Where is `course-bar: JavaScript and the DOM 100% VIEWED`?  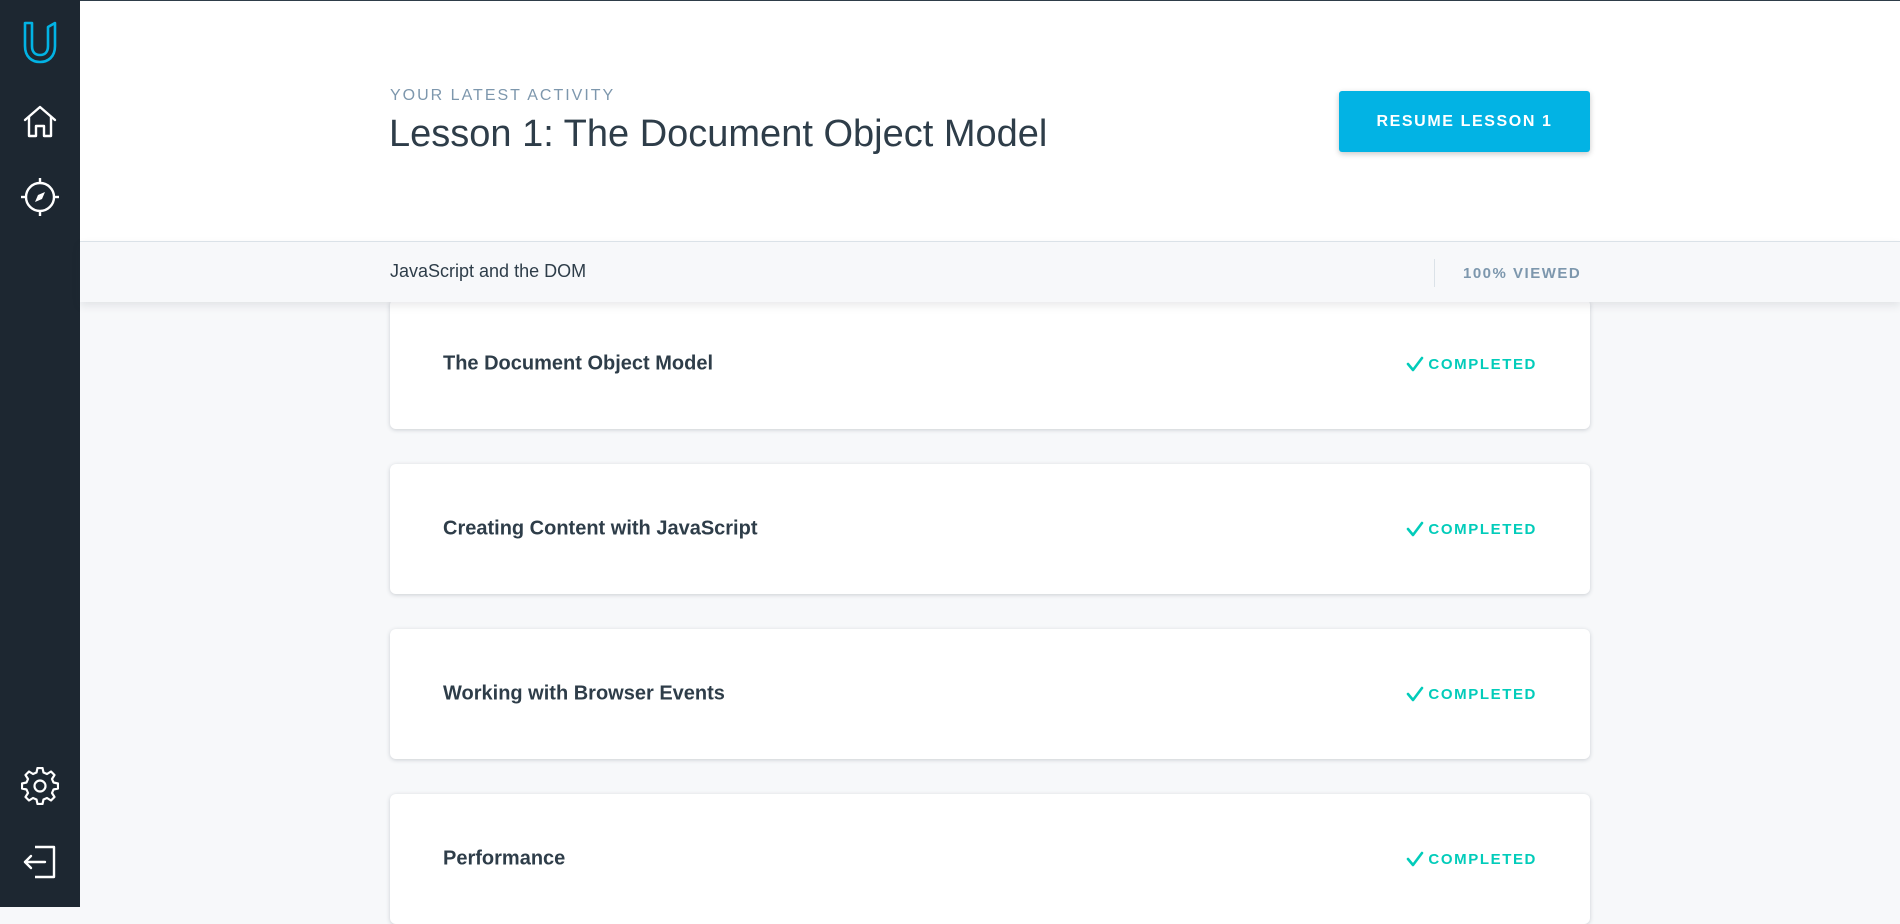
course-bar: JavaScript and the DOM 100% VIEWED is located at coordinates (990, 271).